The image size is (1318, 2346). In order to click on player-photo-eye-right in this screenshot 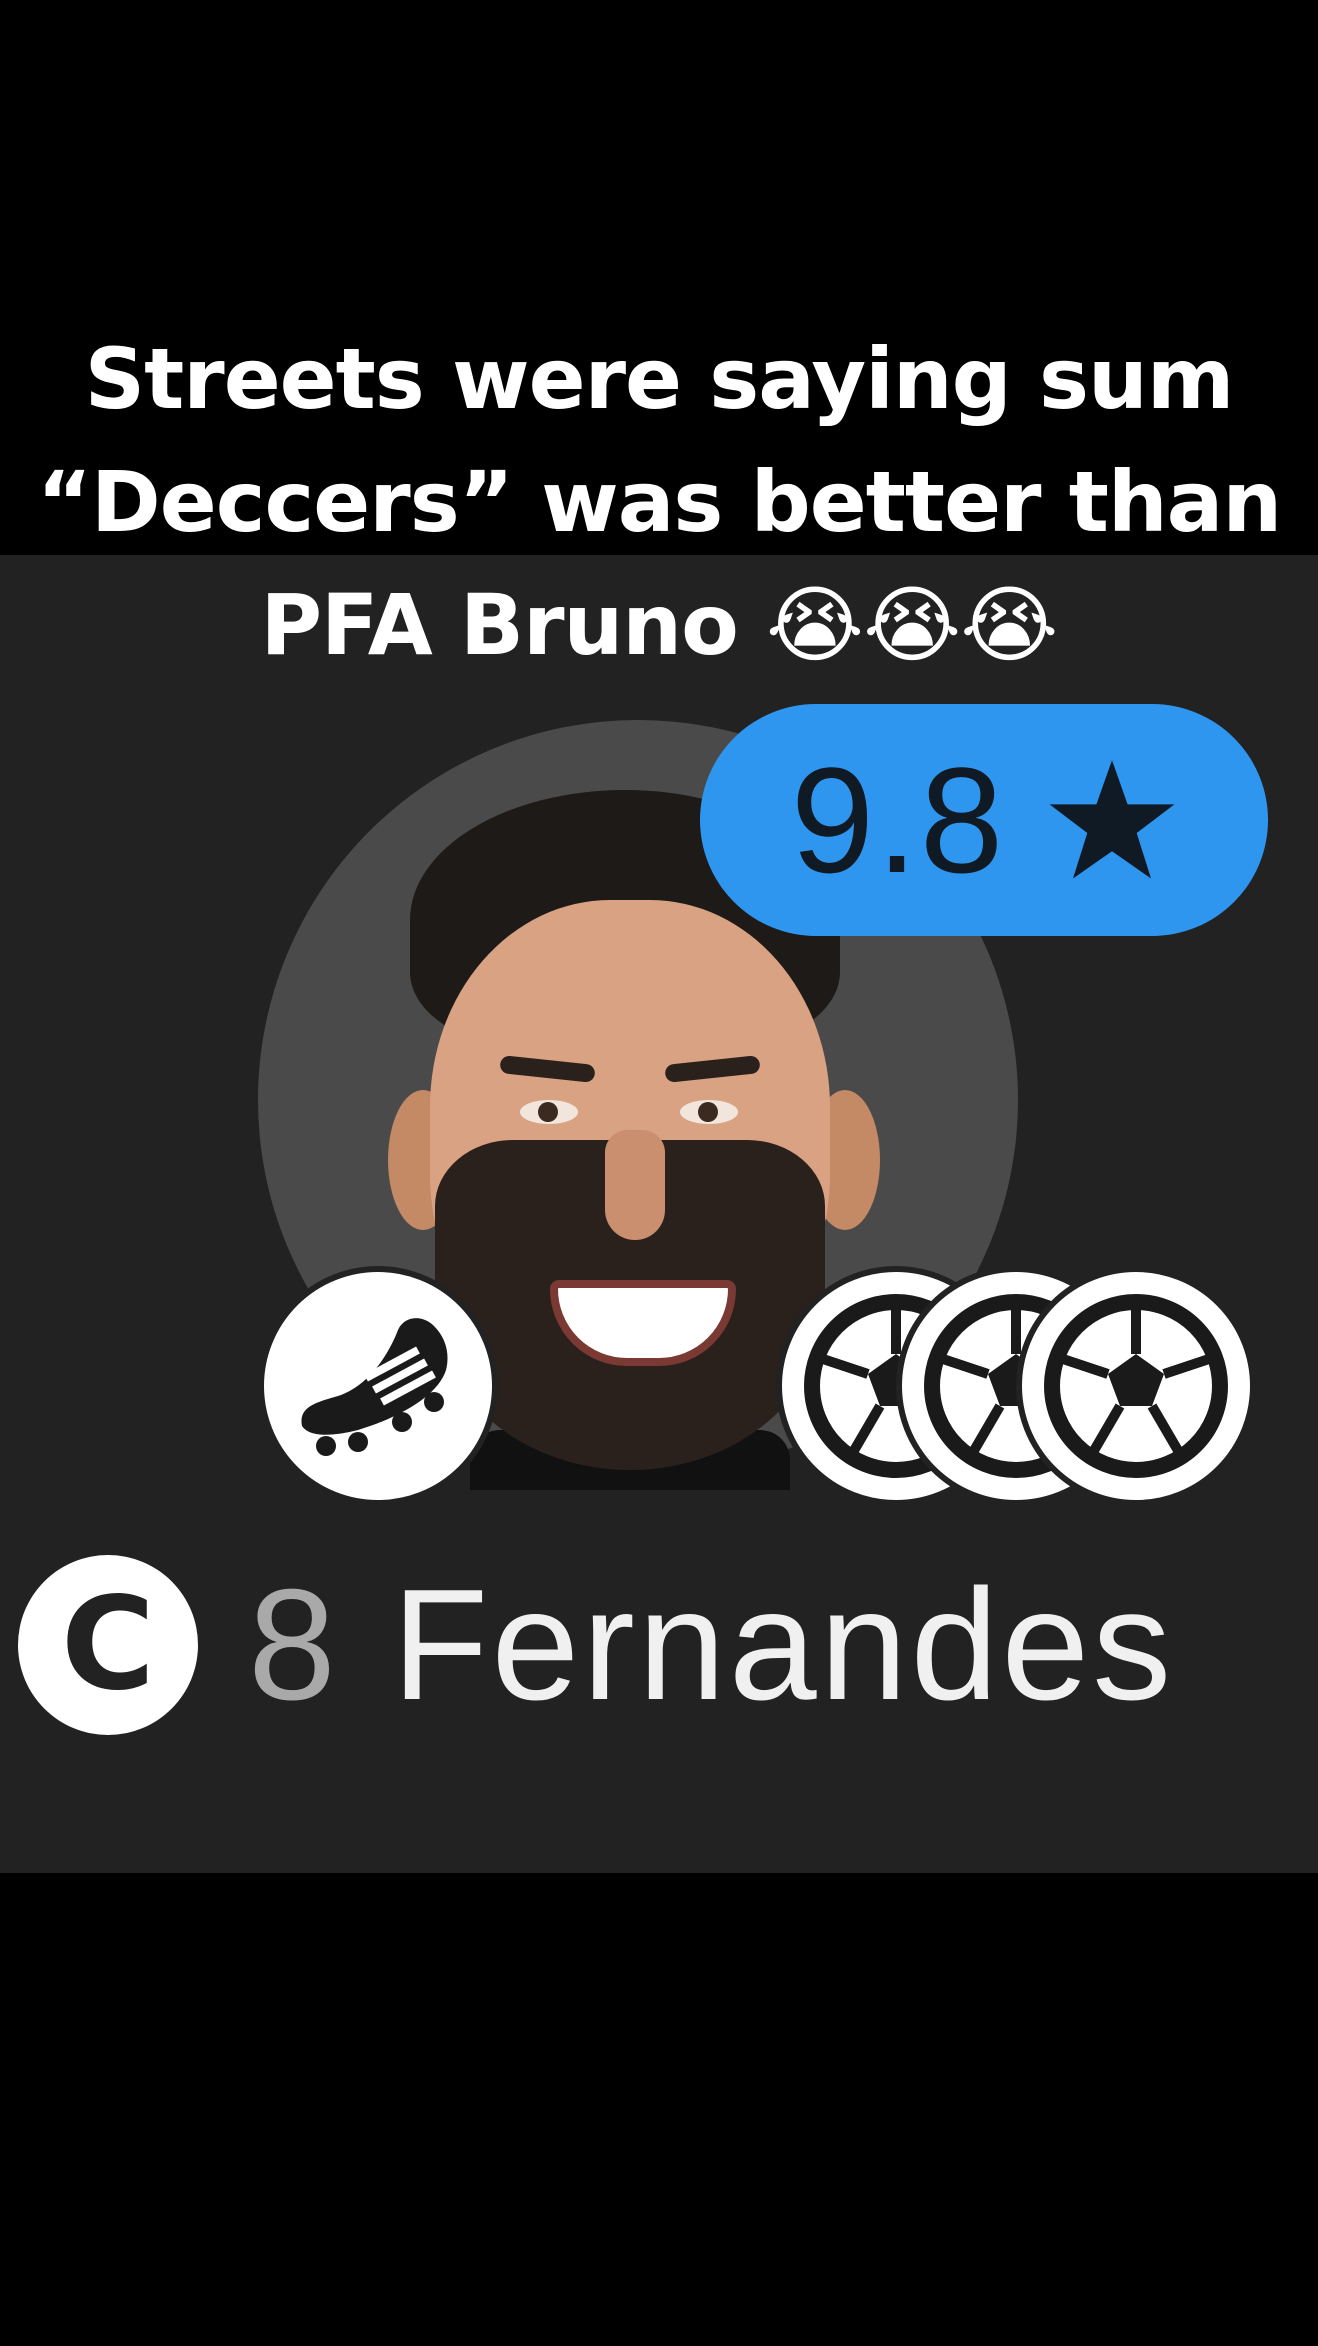, I will do `click(709, 1112)`.